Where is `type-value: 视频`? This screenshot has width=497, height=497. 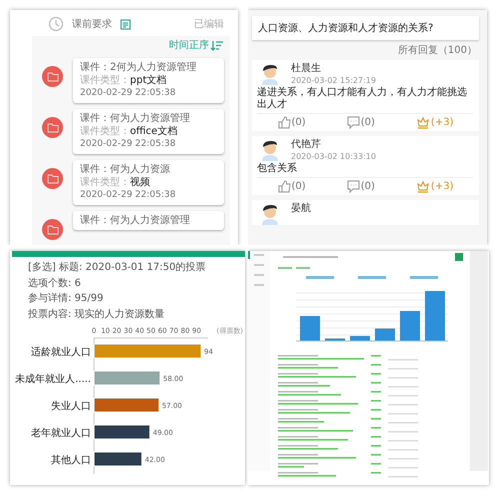
type-value: 视频 is located at coordinates (140, 182).